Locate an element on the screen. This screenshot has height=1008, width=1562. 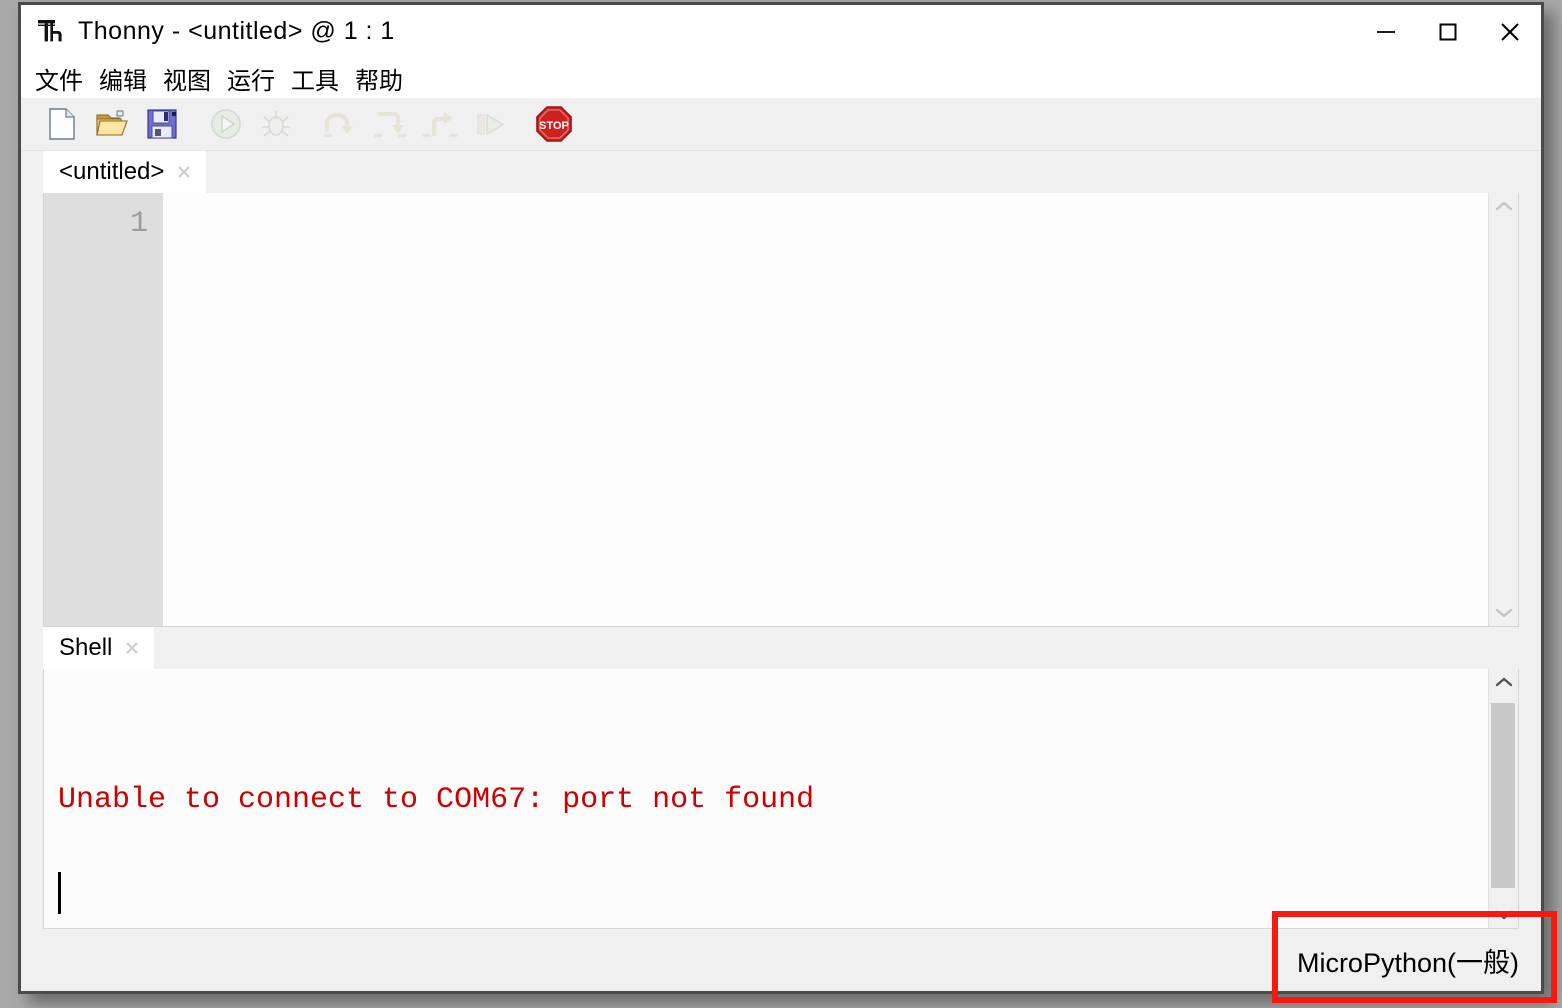
window-title: Thonny - <untitled> @ 1 : 1 is located at coordinates (236, 31).